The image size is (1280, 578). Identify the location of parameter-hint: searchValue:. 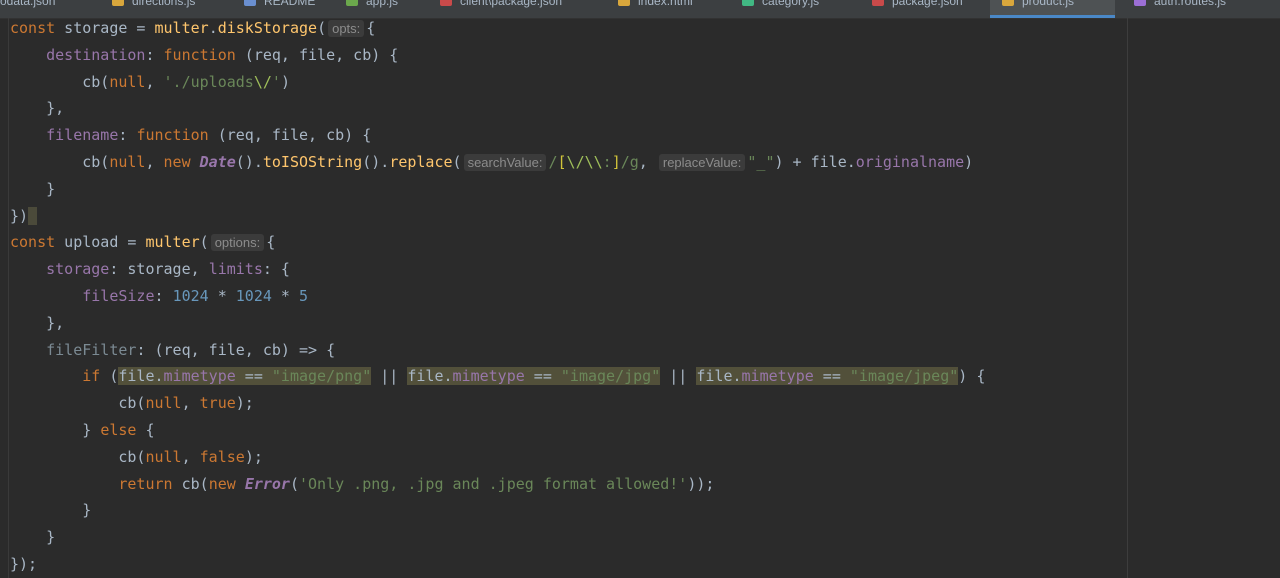
(505, 162).